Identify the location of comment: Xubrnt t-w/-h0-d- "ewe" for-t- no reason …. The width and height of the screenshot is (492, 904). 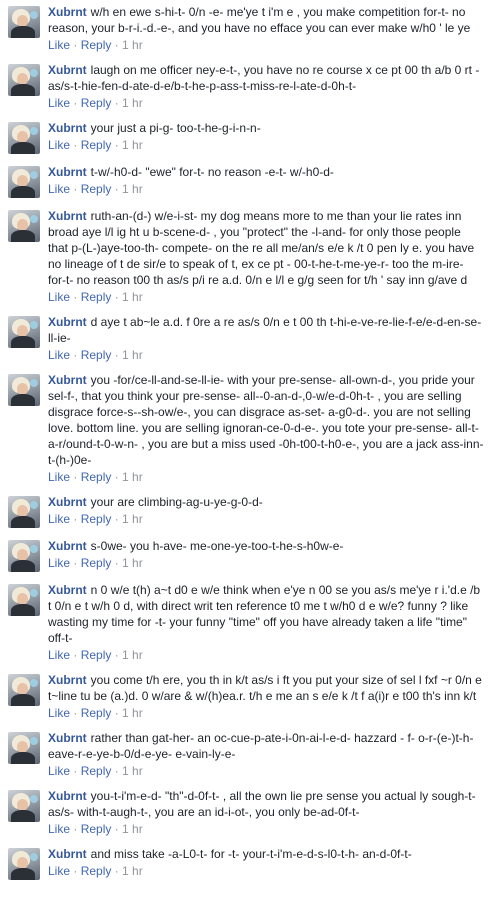
(246, 182).